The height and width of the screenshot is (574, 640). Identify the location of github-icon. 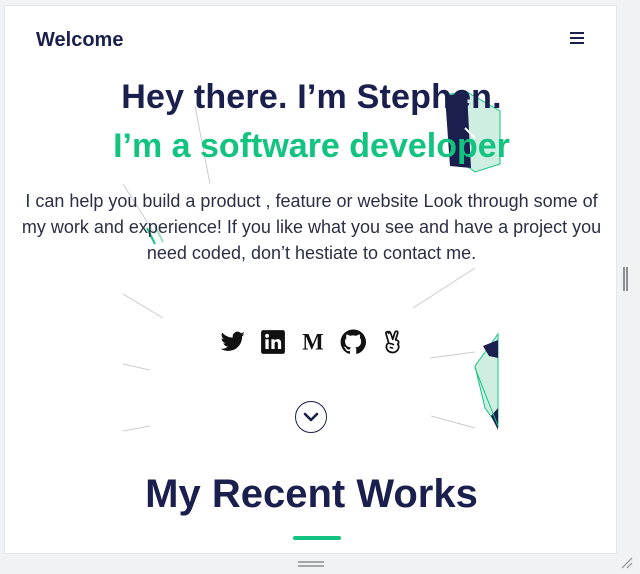
(353, 341).